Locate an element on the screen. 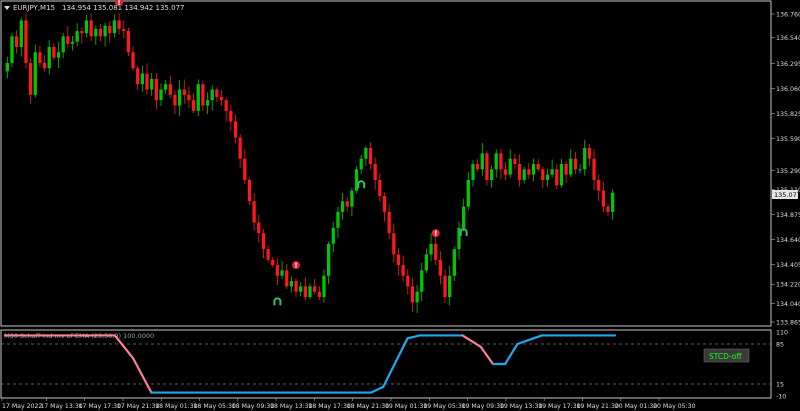  time-tick-label: 18 May 17:30 is located at coordinates (329, 406).